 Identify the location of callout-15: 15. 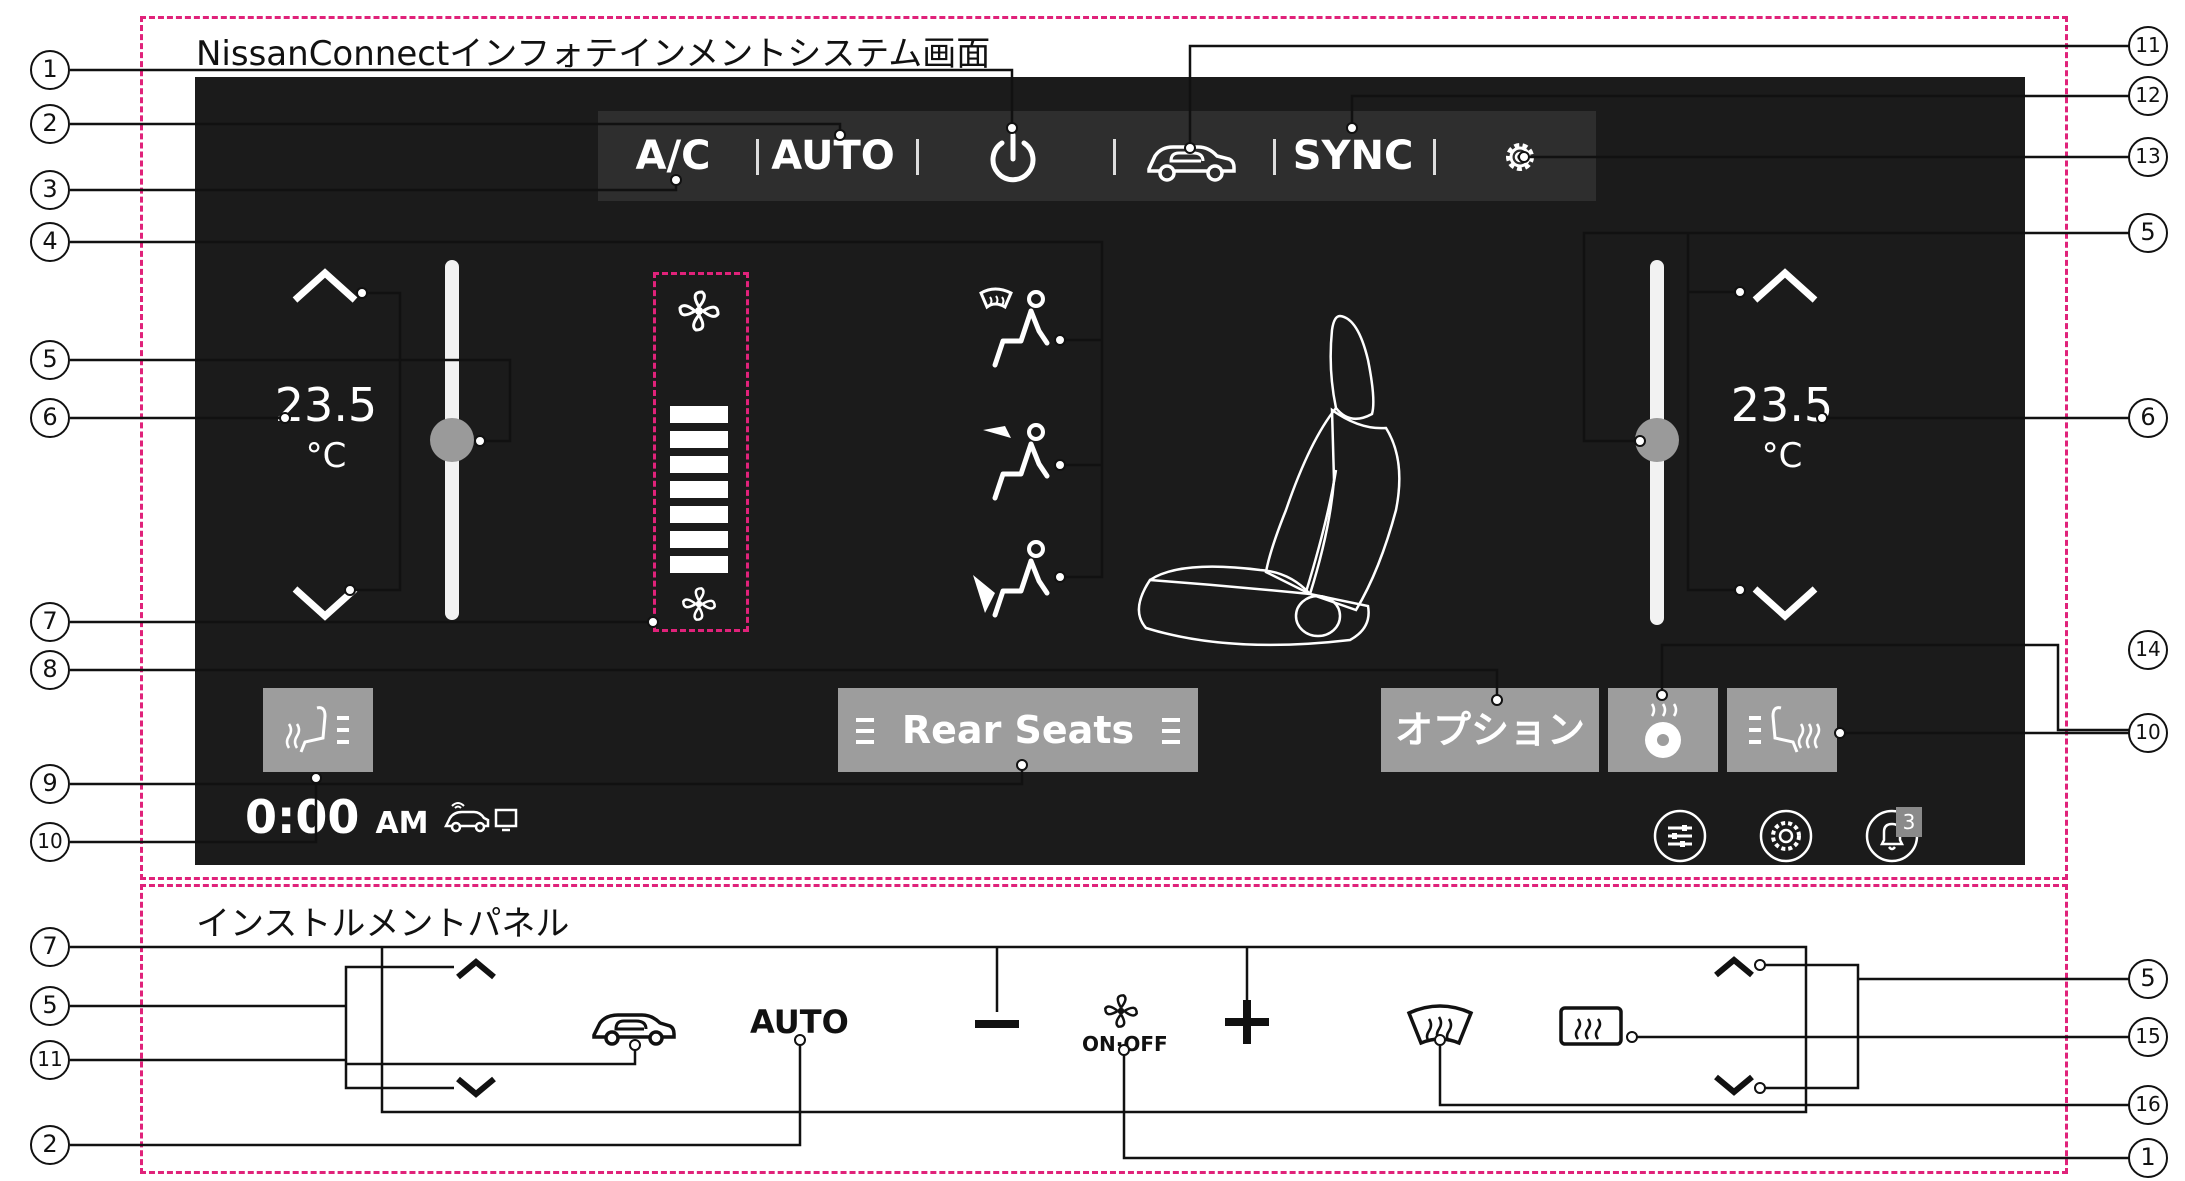
(2148, 1037).